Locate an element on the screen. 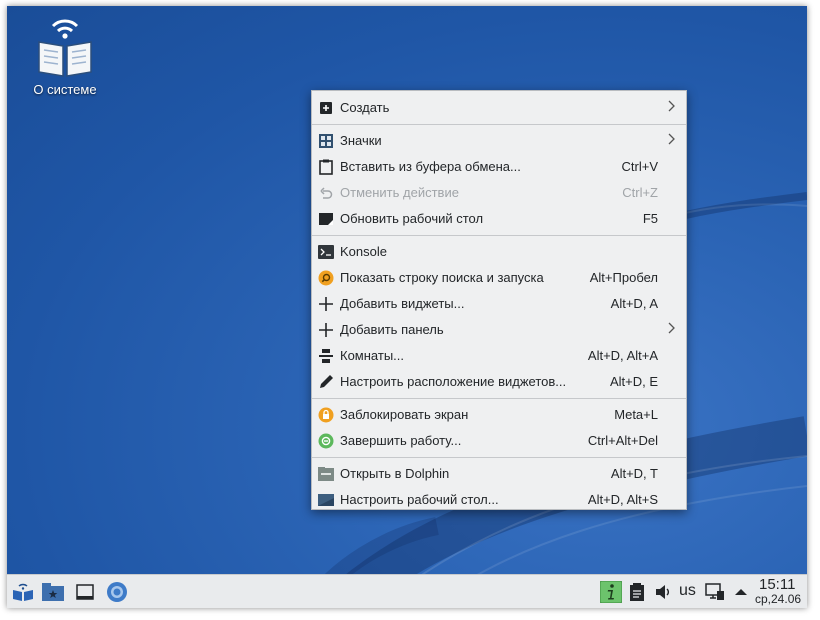 This screenshot has height=620, width=820. menu-item-activities: Комнаты... Alt+D, Alt+A is located at coordinates (499, 356).